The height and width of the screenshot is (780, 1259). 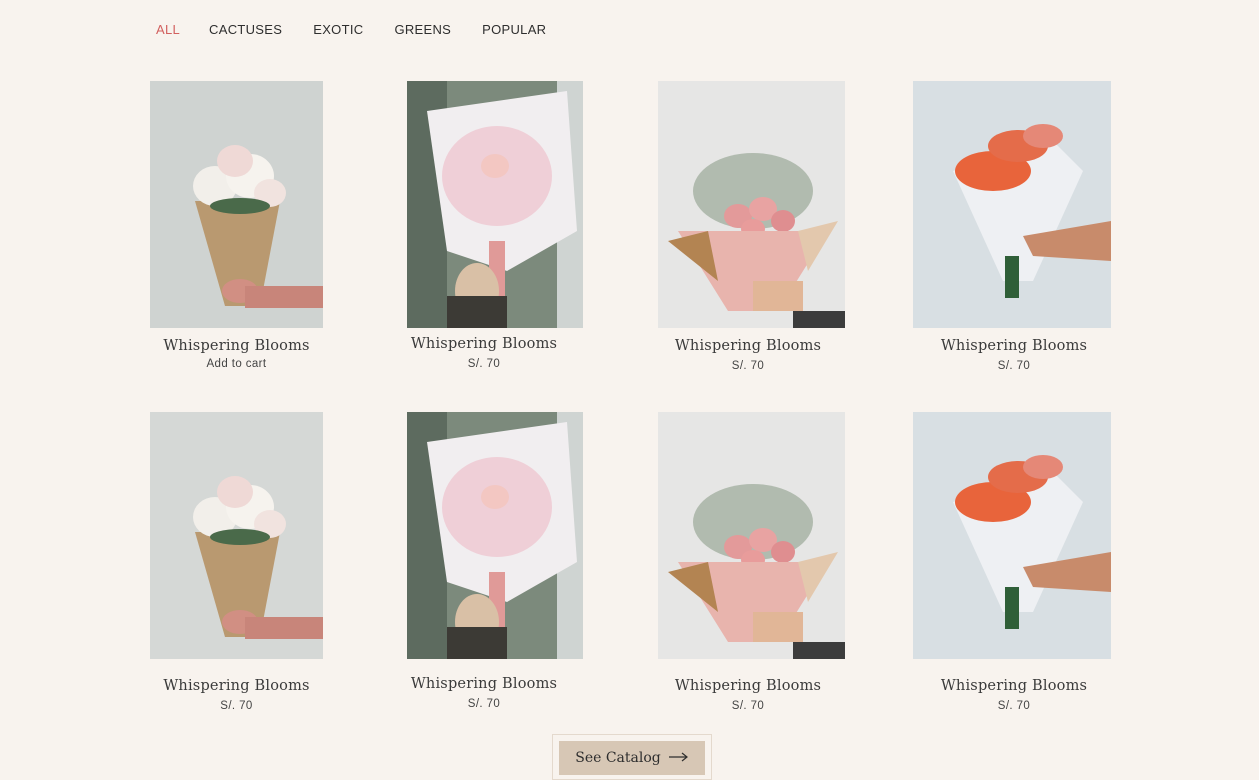 I want to click on add-to-cart-link: Add to cart, so click(x=236, y=364).